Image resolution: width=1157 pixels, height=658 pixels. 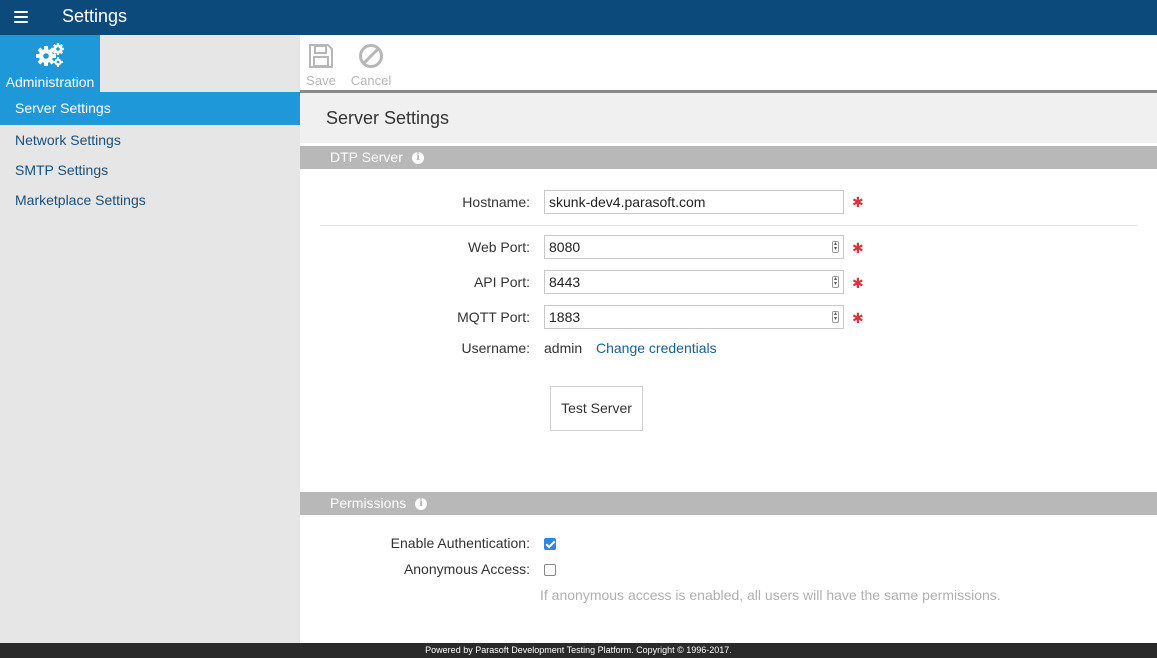 I want to click on dtp-server-section-header: DTP Server i, so click(x=728, y=157).